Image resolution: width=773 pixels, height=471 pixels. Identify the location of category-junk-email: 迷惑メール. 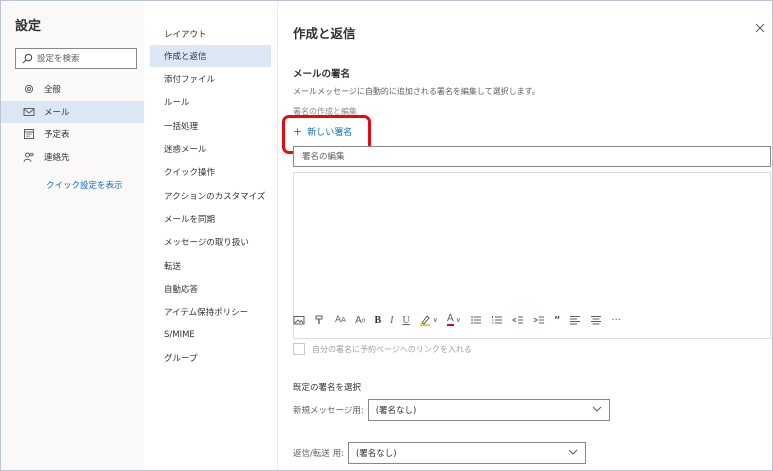
(210, 149).